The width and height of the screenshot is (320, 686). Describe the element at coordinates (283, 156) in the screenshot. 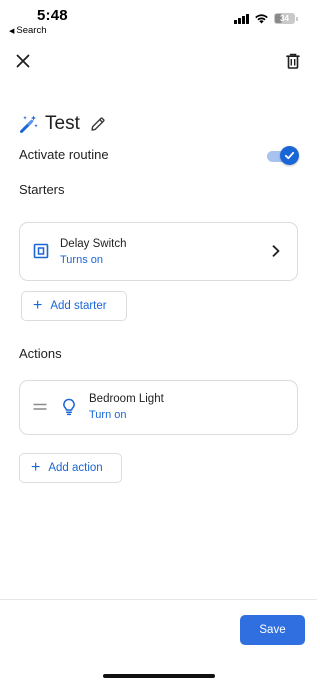

I see `activate-routine-toggle` at that location.